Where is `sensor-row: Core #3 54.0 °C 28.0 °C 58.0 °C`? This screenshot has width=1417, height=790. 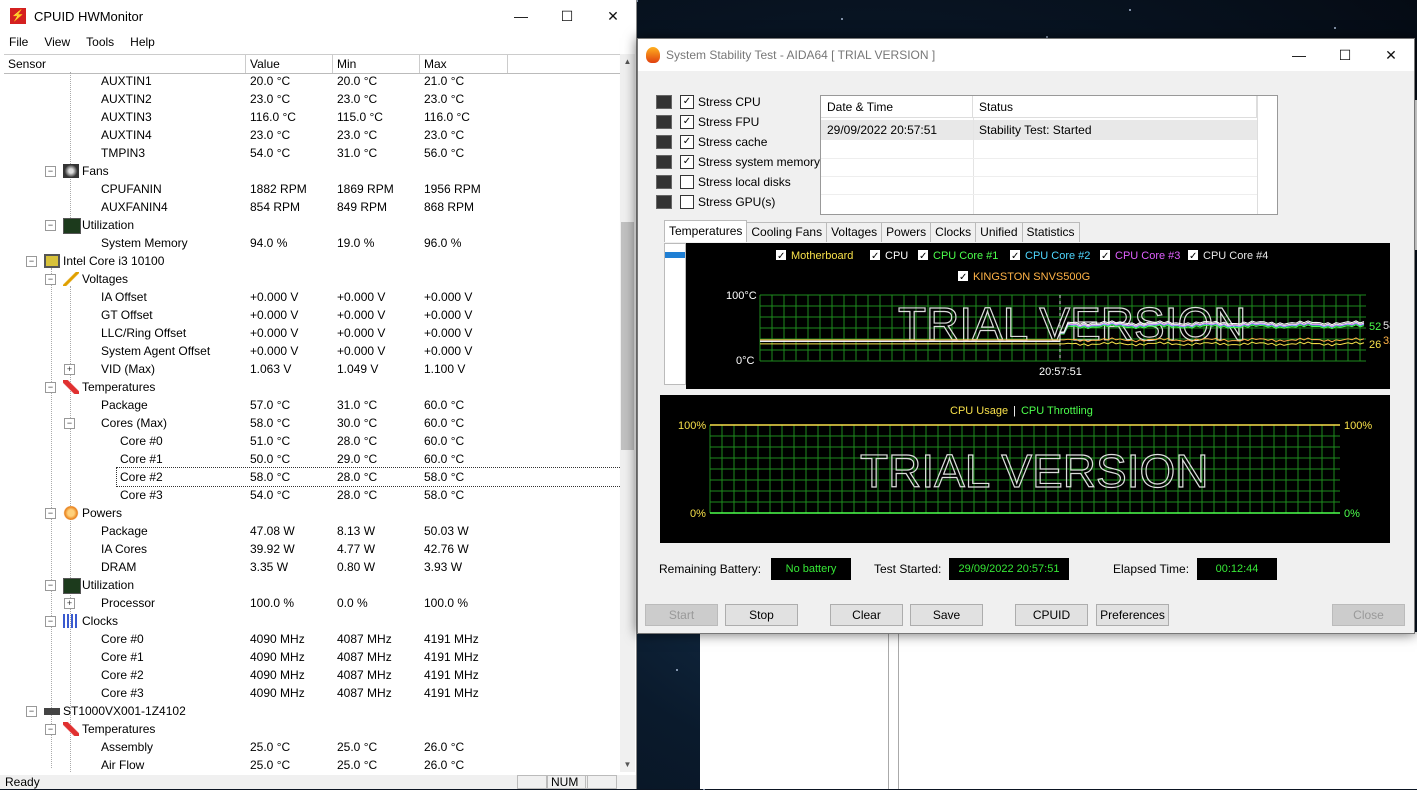
sensor-row: Core #3 54.0 °C 28.0 °C 58.0 °C is located at coordinates (312, 495).